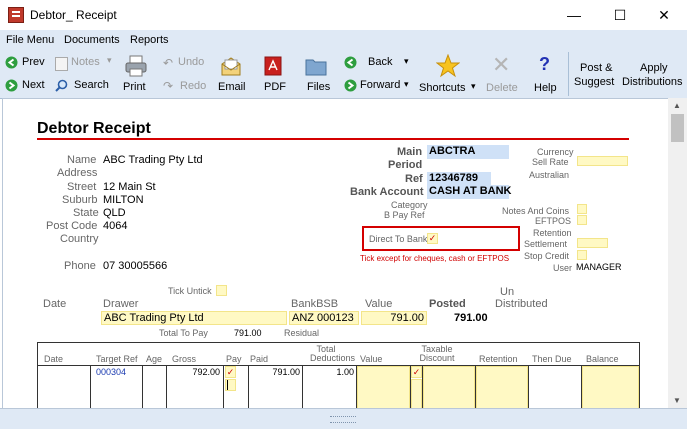 The width and height of the screenshot is (687, 429). What do you see at coordinates (409, 205) in the screenshot?
I see `category-label: Category` at bounding box center [409, 205].